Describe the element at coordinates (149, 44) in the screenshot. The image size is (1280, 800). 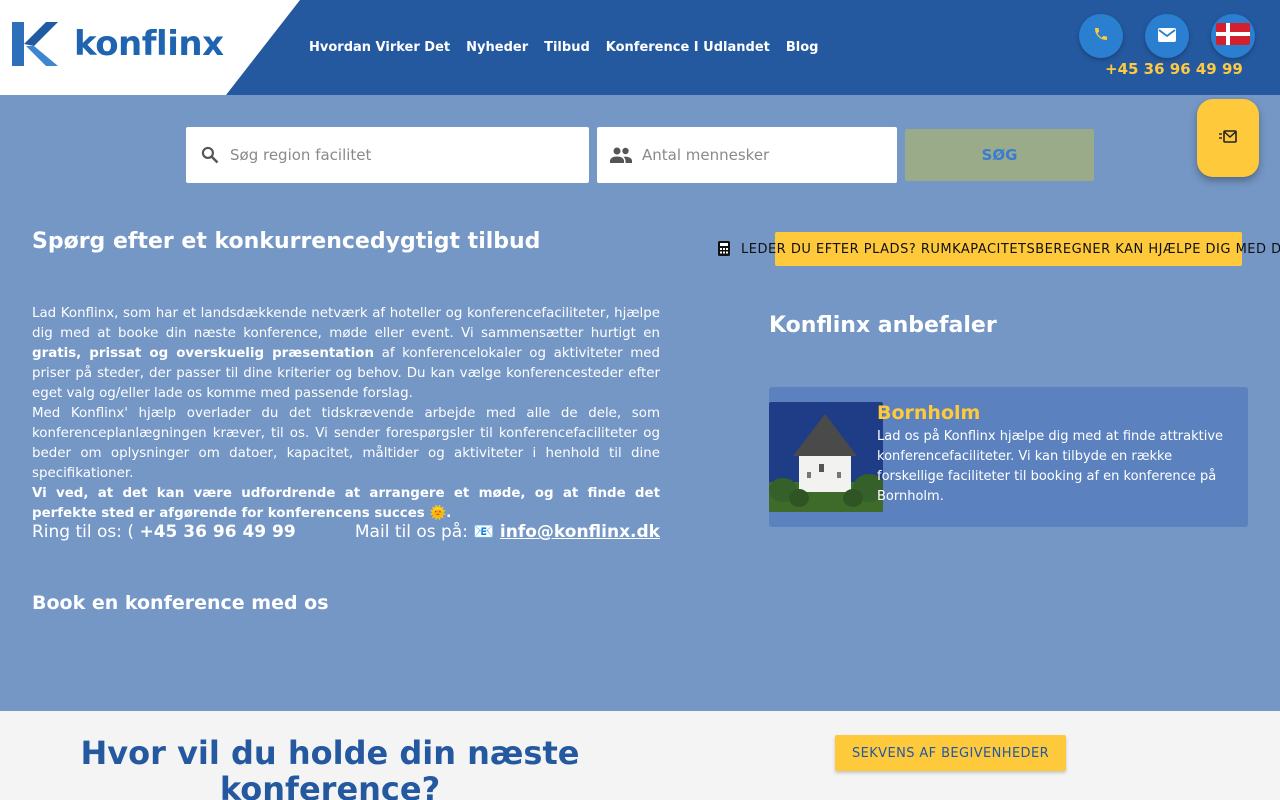
I see `logo-text: konflinx` at that location.